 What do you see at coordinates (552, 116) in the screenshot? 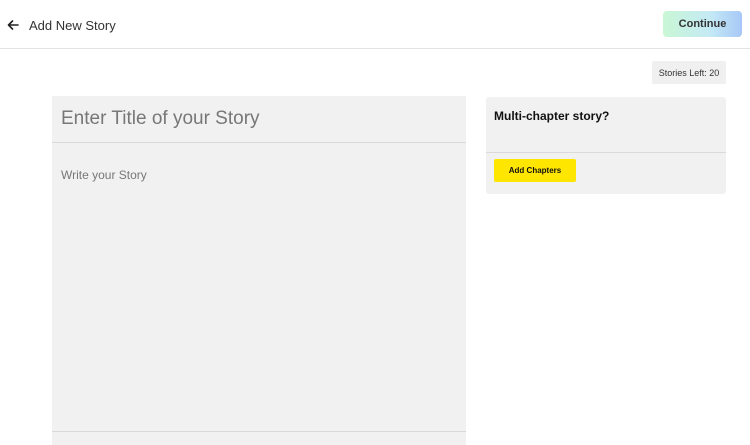
I see `multi-chapter-heading: Multi-chapter story?` at bounding box center [552, 116].